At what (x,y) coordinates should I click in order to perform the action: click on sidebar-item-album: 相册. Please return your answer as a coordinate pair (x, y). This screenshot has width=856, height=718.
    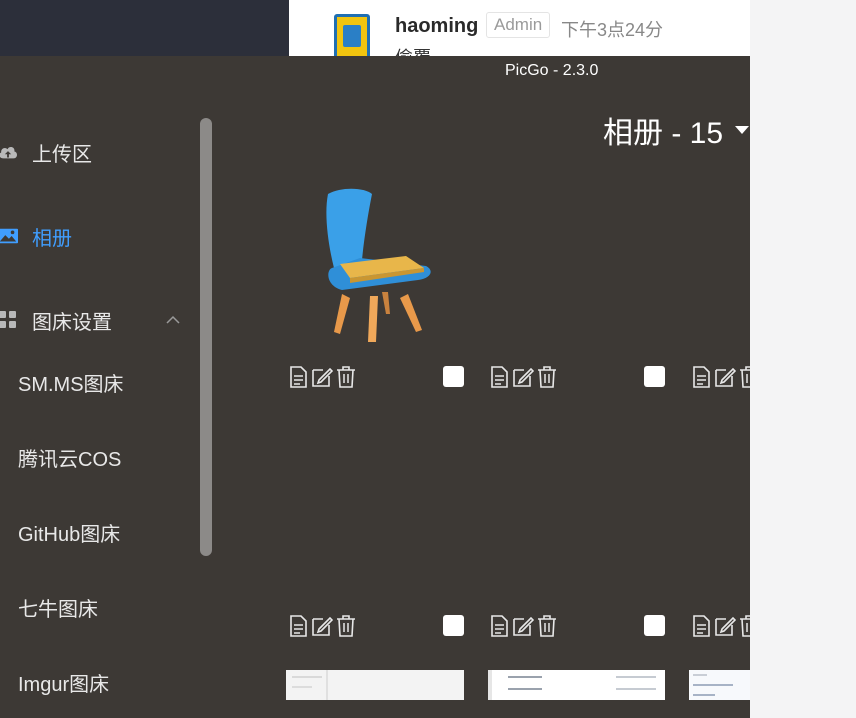
    Looking at the image, I should click on (36, 236).